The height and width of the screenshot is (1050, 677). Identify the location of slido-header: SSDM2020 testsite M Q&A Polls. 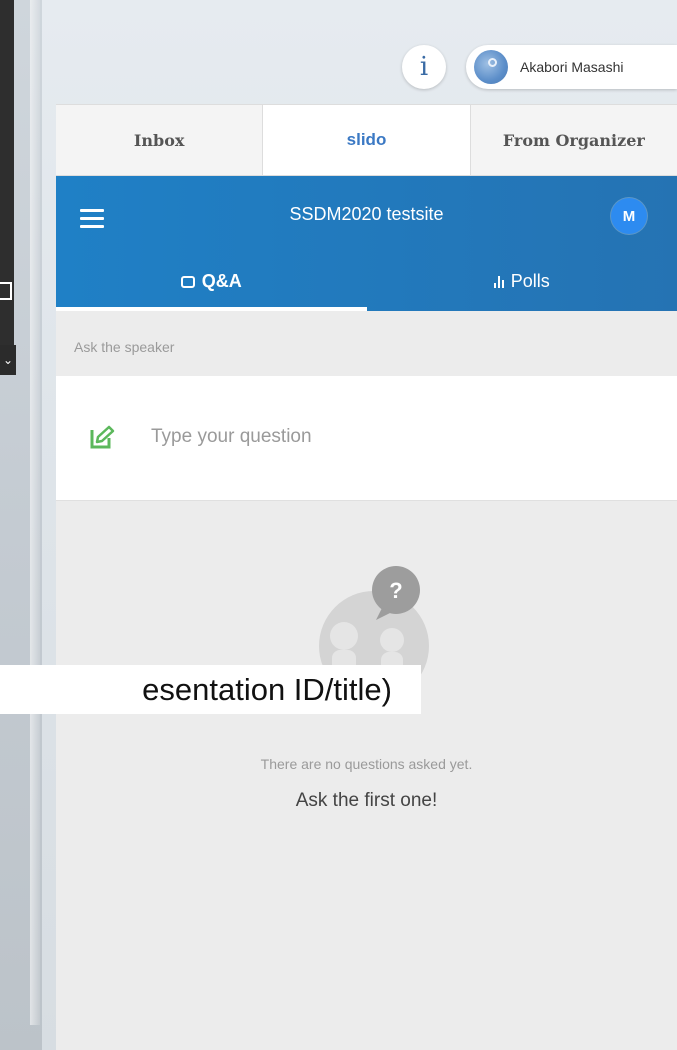
(366, 243).